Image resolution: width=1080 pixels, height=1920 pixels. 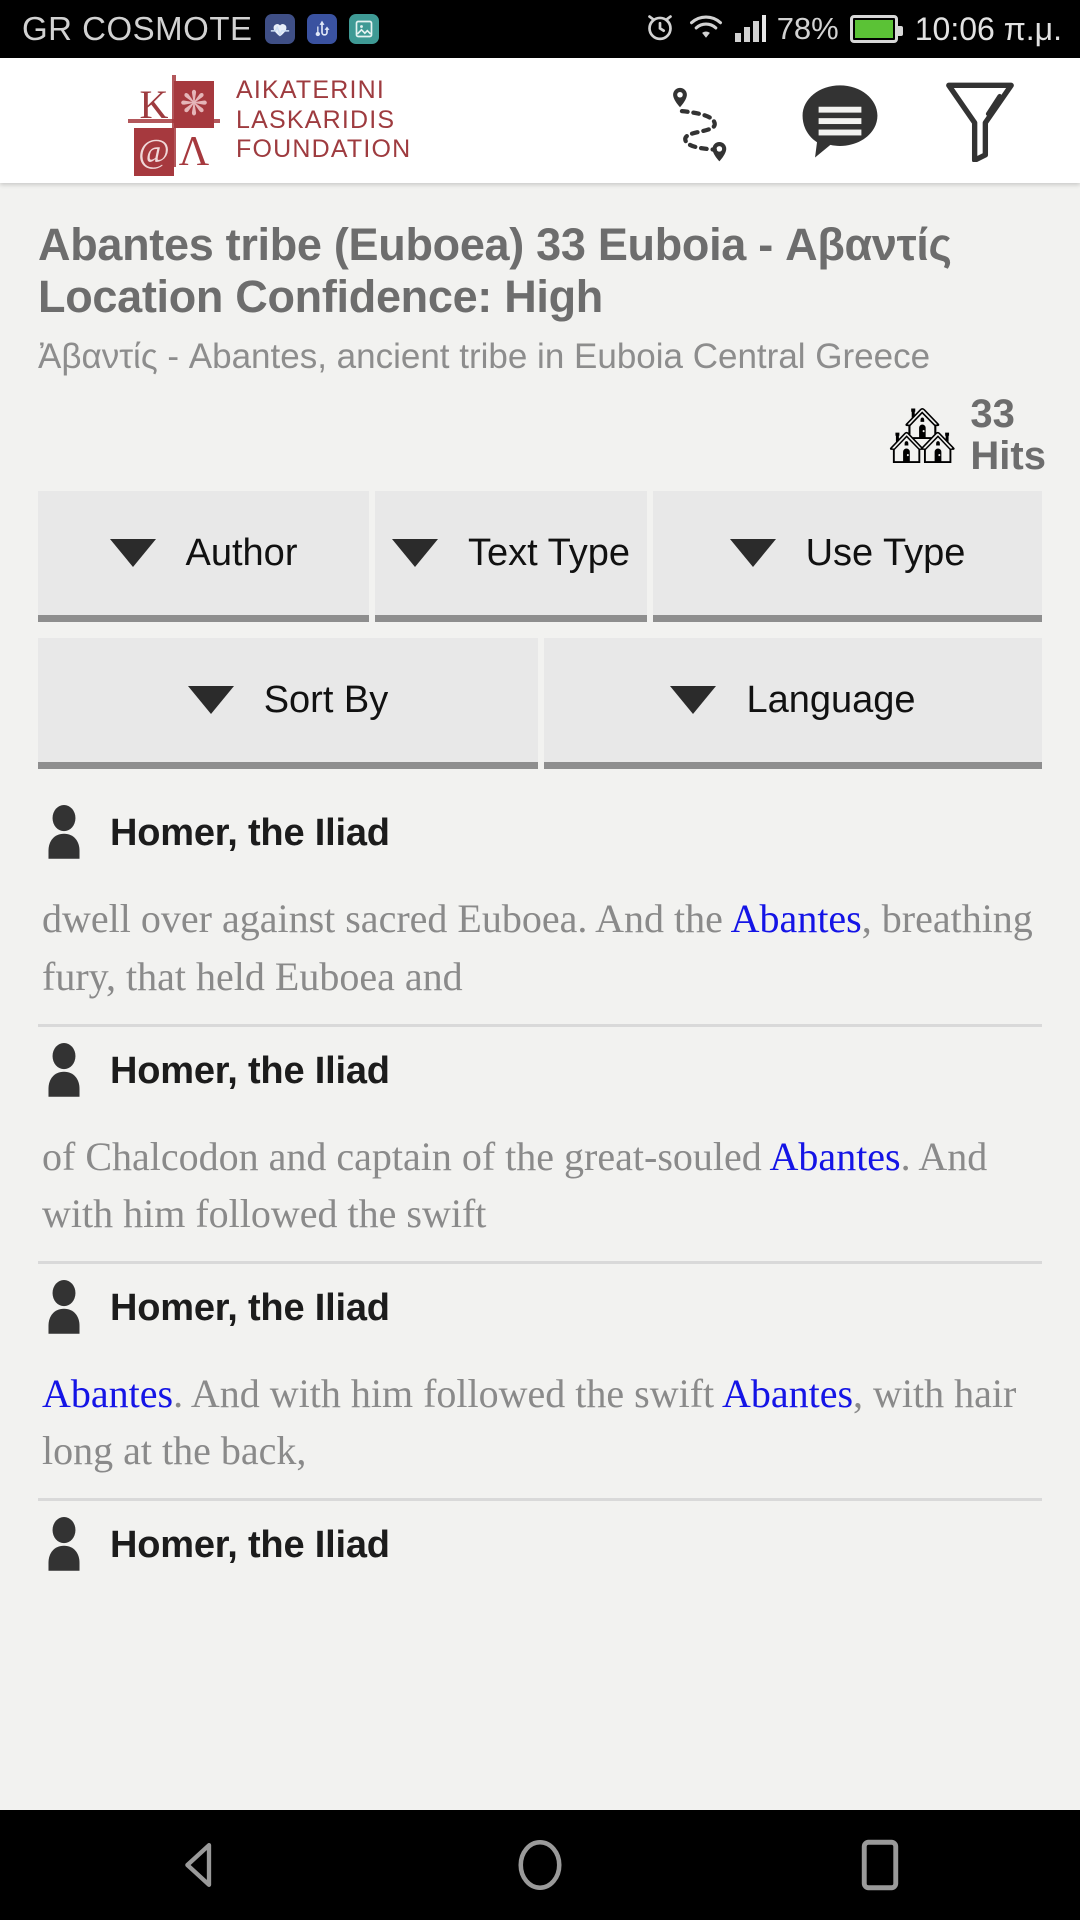 I want to click on system-nav-bar, so click(x=540, y=1865).